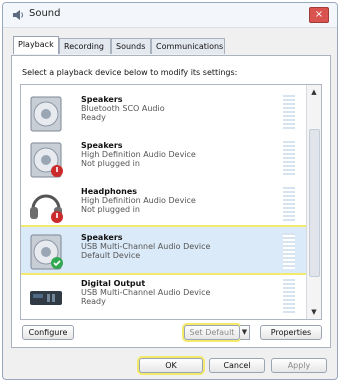 The height and width of the screenshot is (383, 343). I want to click on device-status: Default Device, so click(111, 255).